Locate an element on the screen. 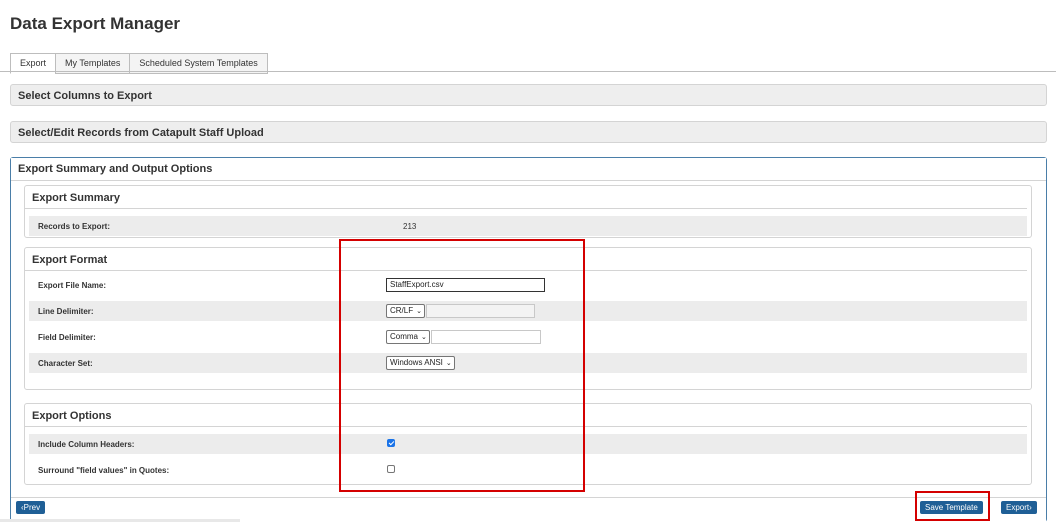  field-delimiter-custom-input is located at coordinates (485, 337).